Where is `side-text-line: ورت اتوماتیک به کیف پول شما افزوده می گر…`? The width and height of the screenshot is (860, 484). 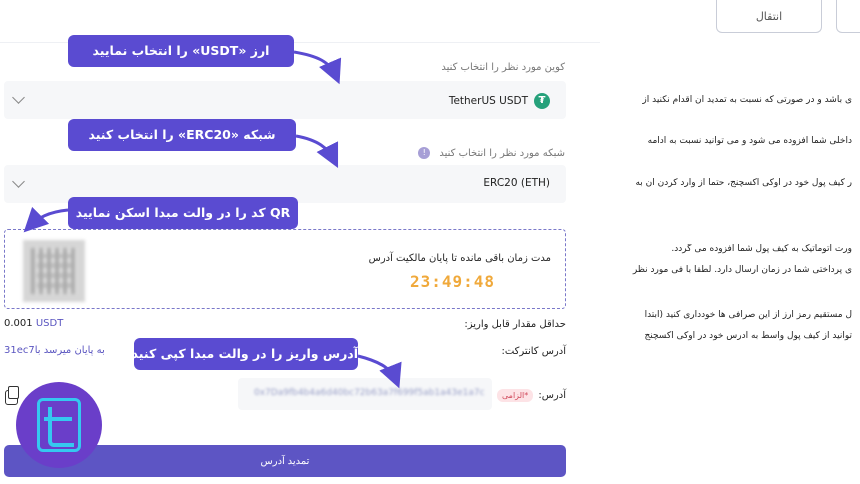 side-text-line: ورت اتوماتیک به کیف پول شما افزوده می گر… is located at coordinates (761, 249).